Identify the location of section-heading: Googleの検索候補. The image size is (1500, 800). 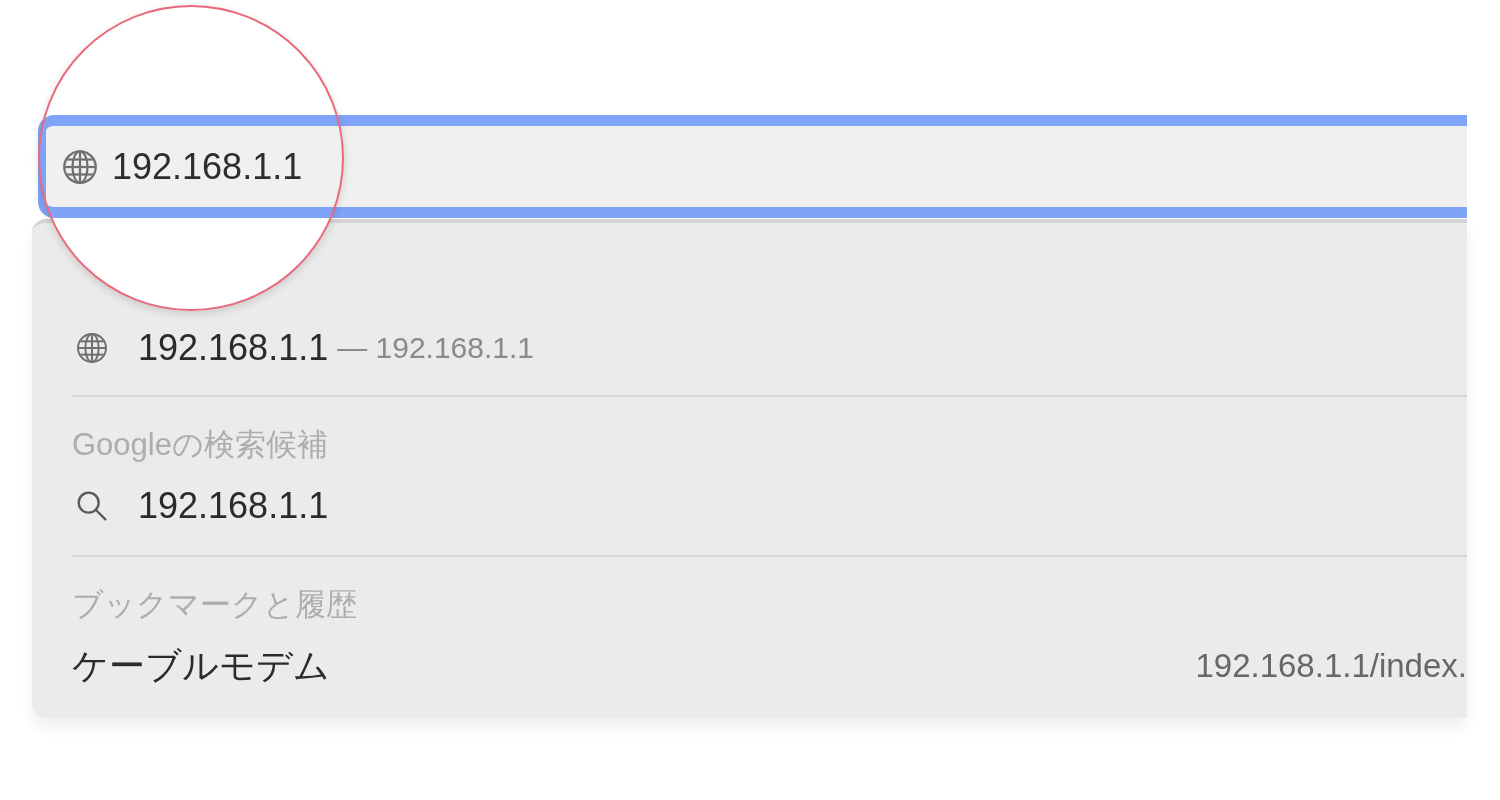
(200, 445).